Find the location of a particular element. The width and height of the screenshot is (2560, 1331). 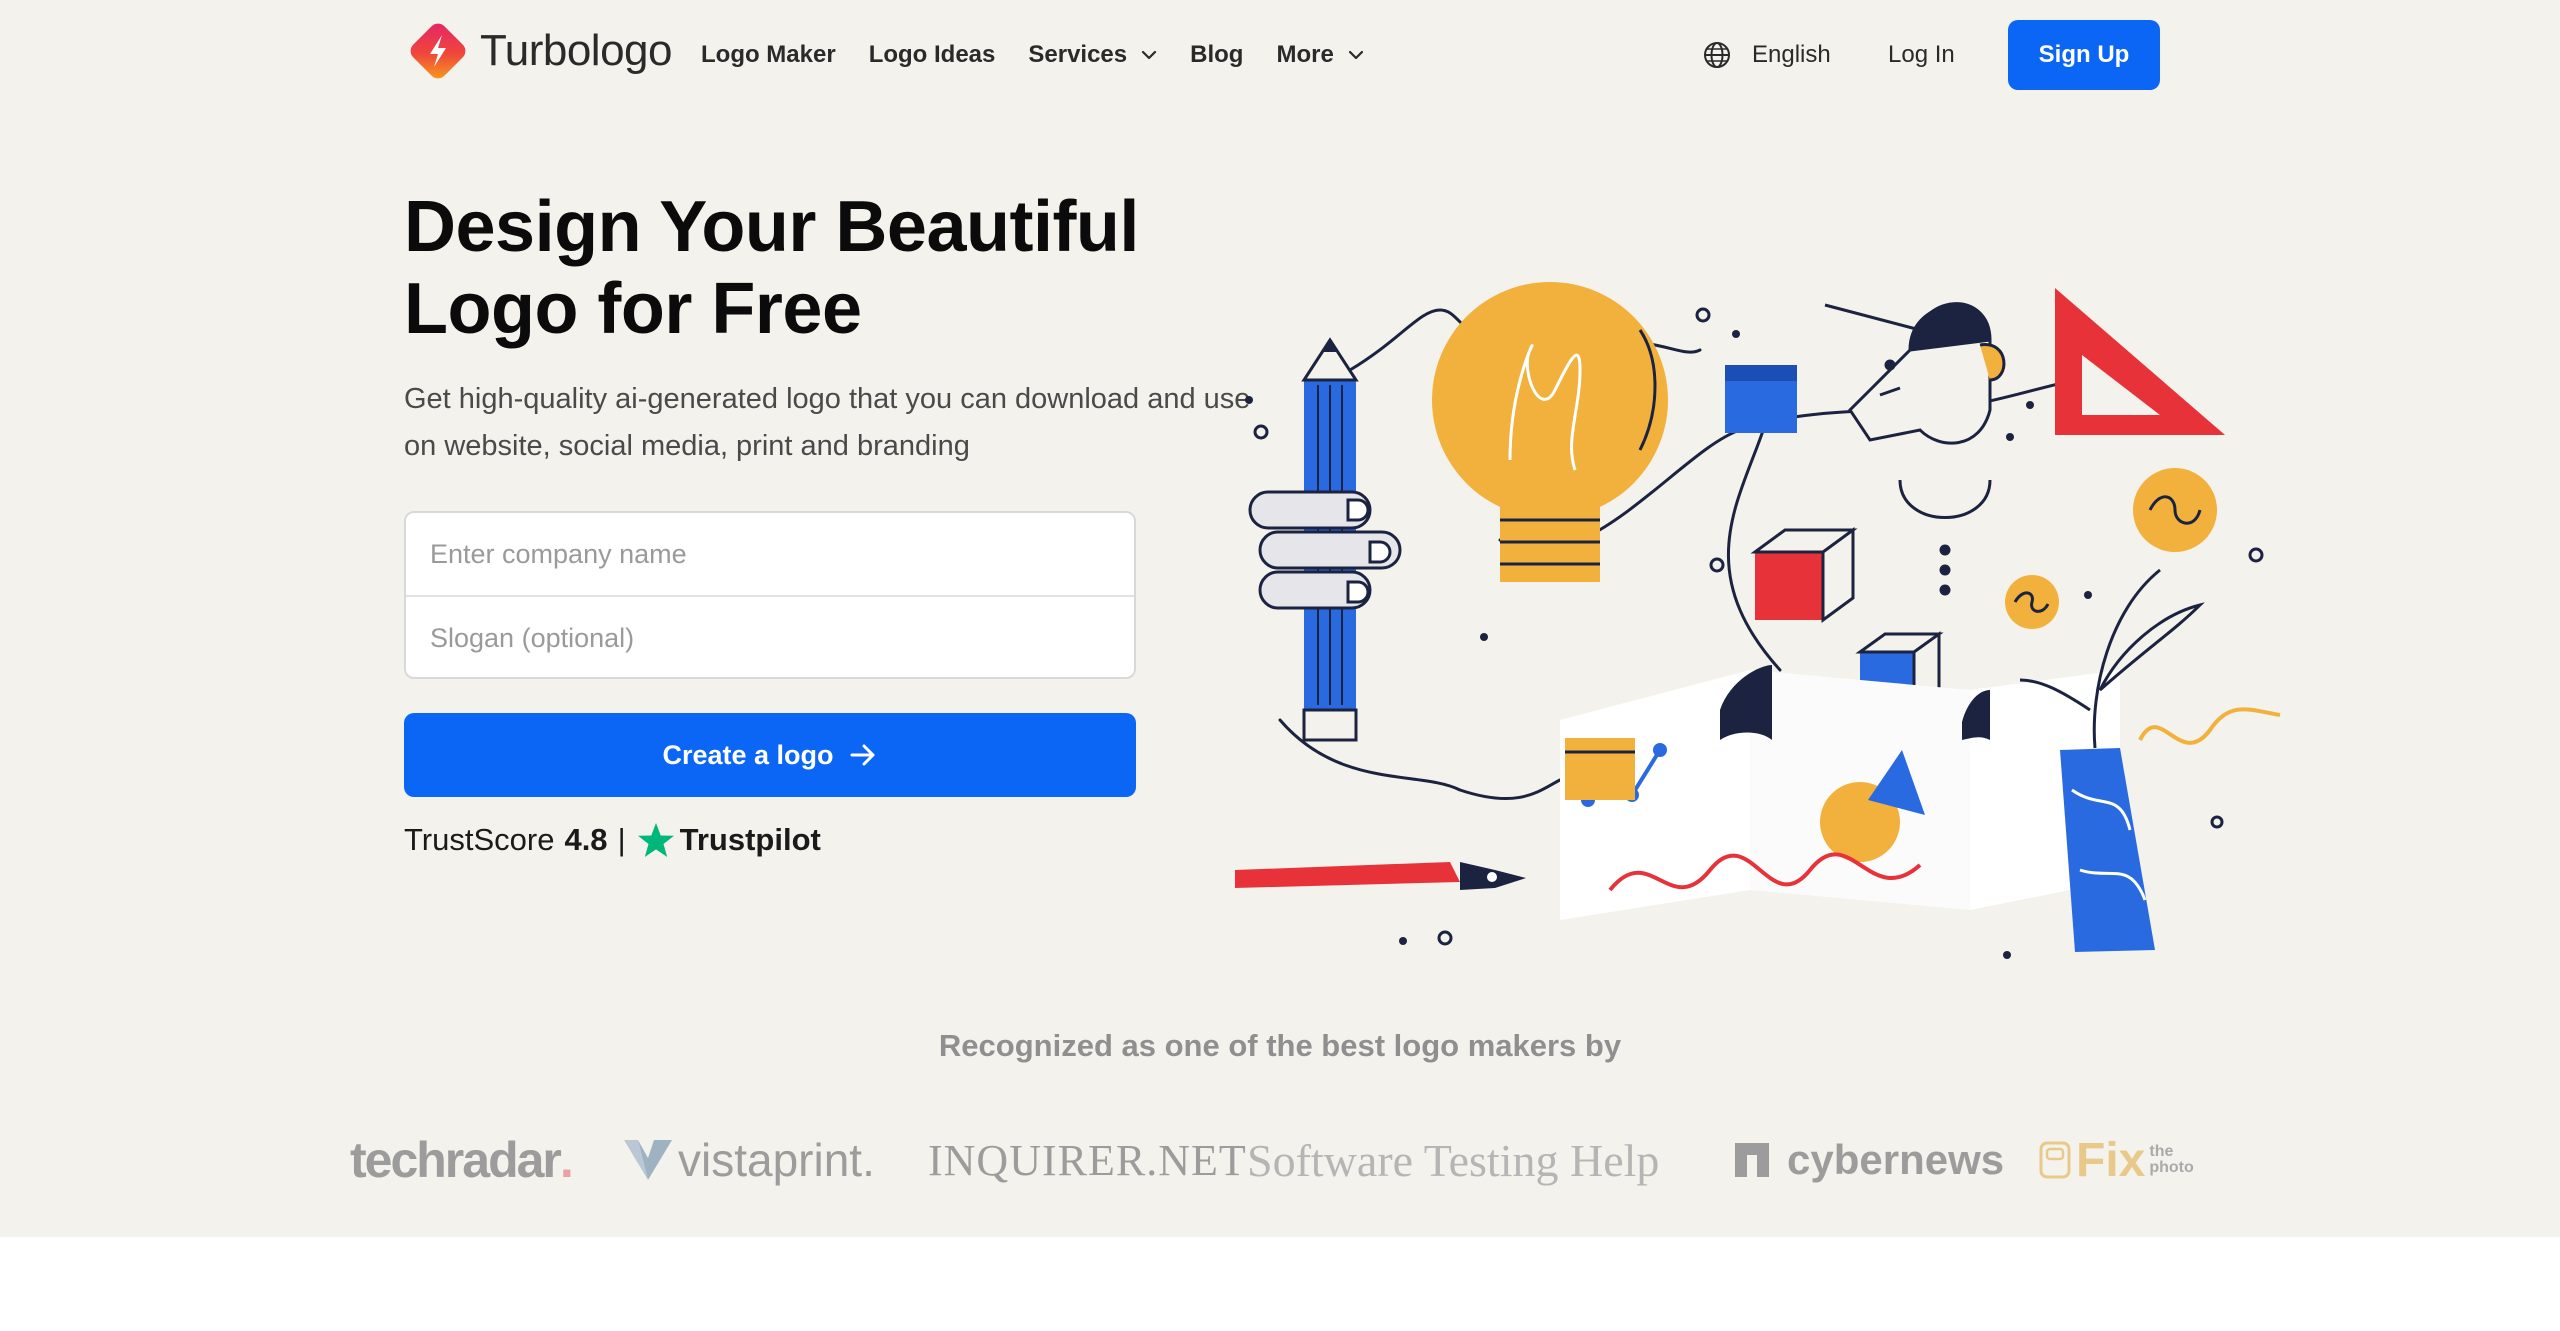

arrow-right-icon is located at coordinates (862, 755).